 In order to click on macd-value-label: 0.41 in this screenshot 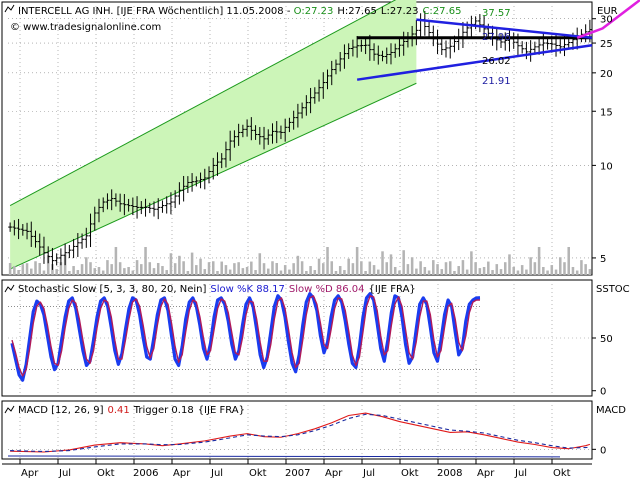, I will do `click(118, 410)`.